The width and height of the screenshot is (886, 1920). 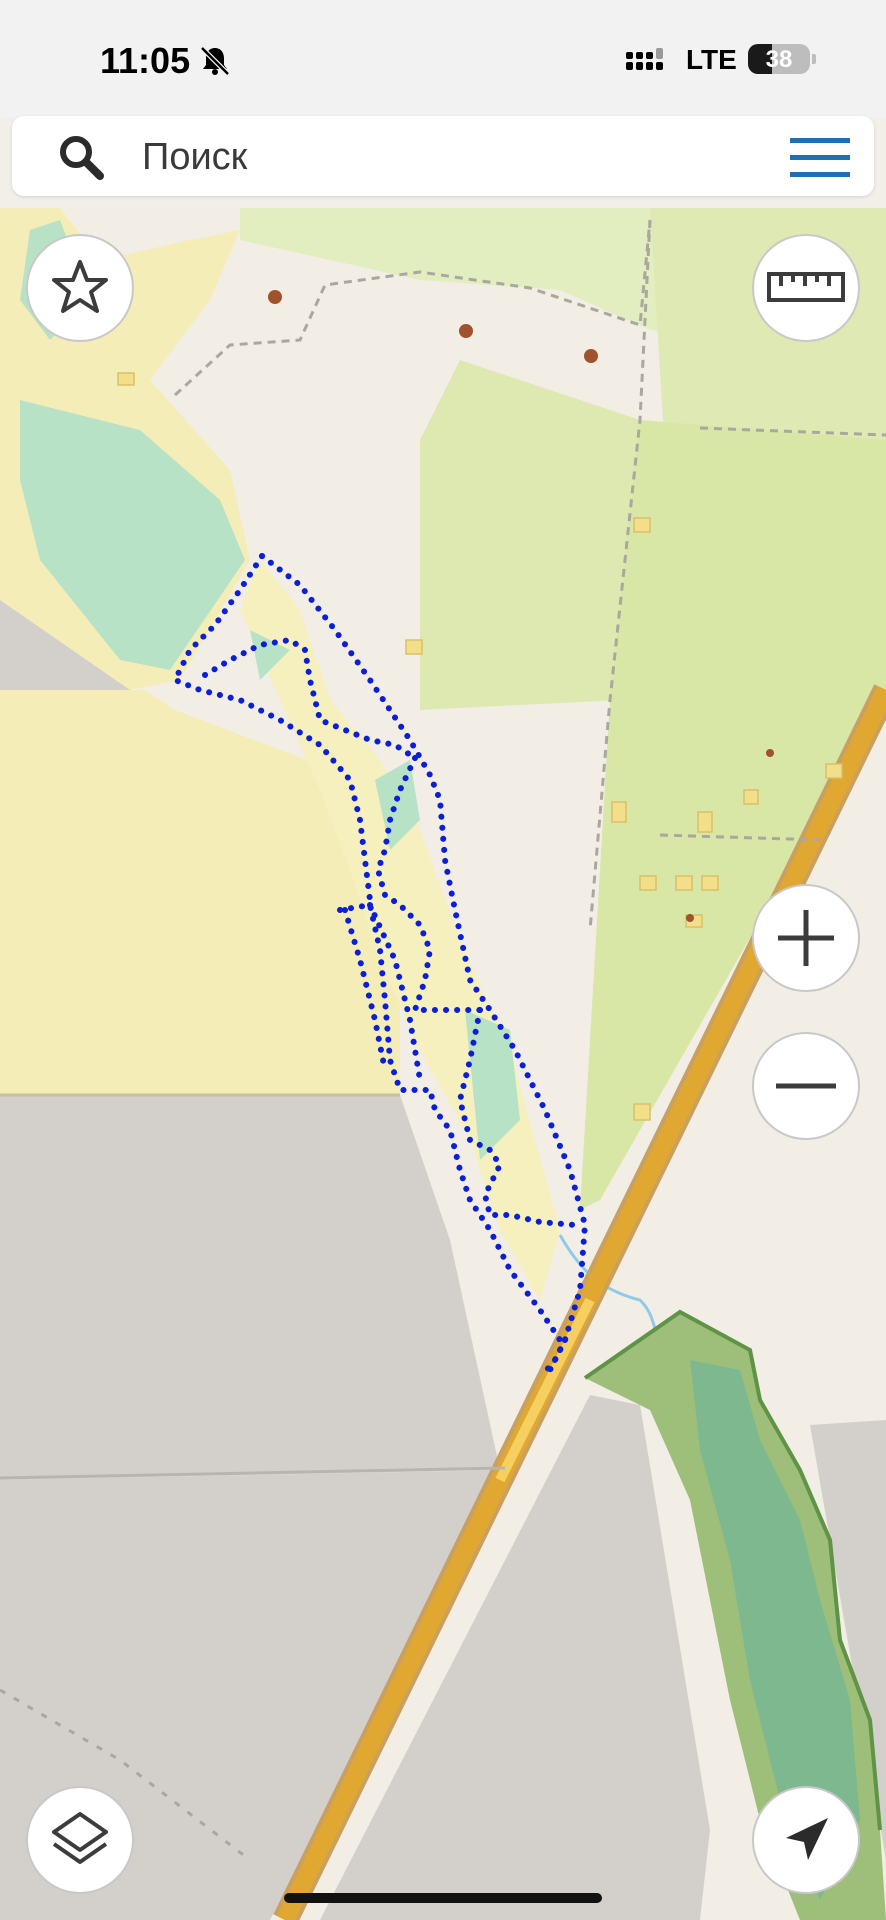 I want to click on navigation-arrow-icon, so click(x=807, y=1839).